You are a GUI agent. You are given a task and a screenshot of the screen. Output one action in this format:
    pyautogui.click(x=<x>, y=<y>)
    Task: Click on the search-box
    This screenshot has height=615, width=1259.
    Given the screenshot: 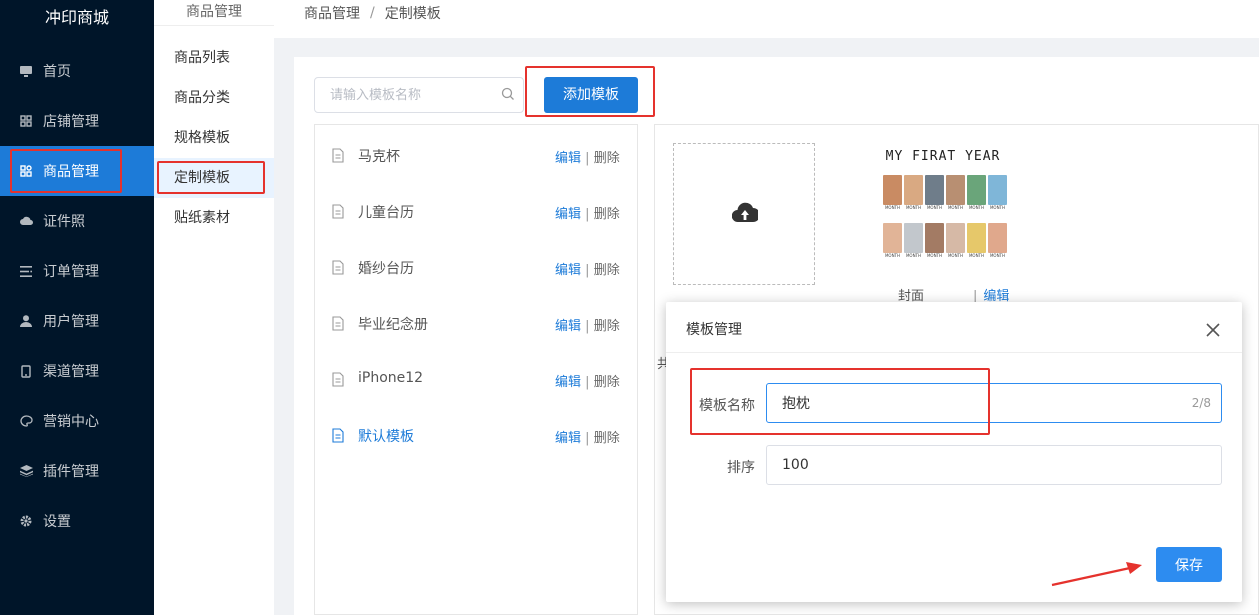 What is the action you would take?
    pyautogui.click(x=419, y=95)
    